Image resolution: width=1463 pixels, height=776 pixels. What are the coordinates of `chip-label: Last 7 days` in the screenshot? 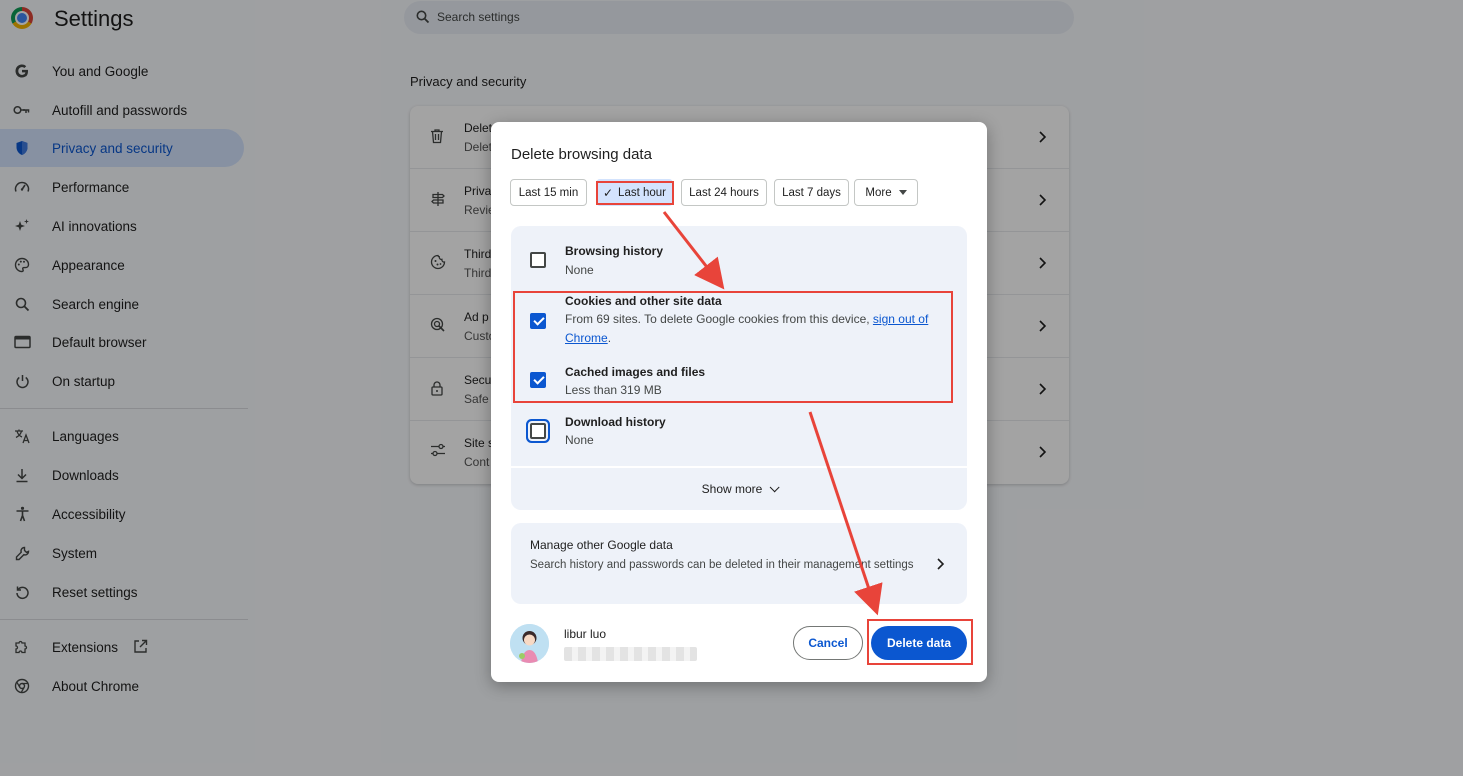 It's located at (811, 192).